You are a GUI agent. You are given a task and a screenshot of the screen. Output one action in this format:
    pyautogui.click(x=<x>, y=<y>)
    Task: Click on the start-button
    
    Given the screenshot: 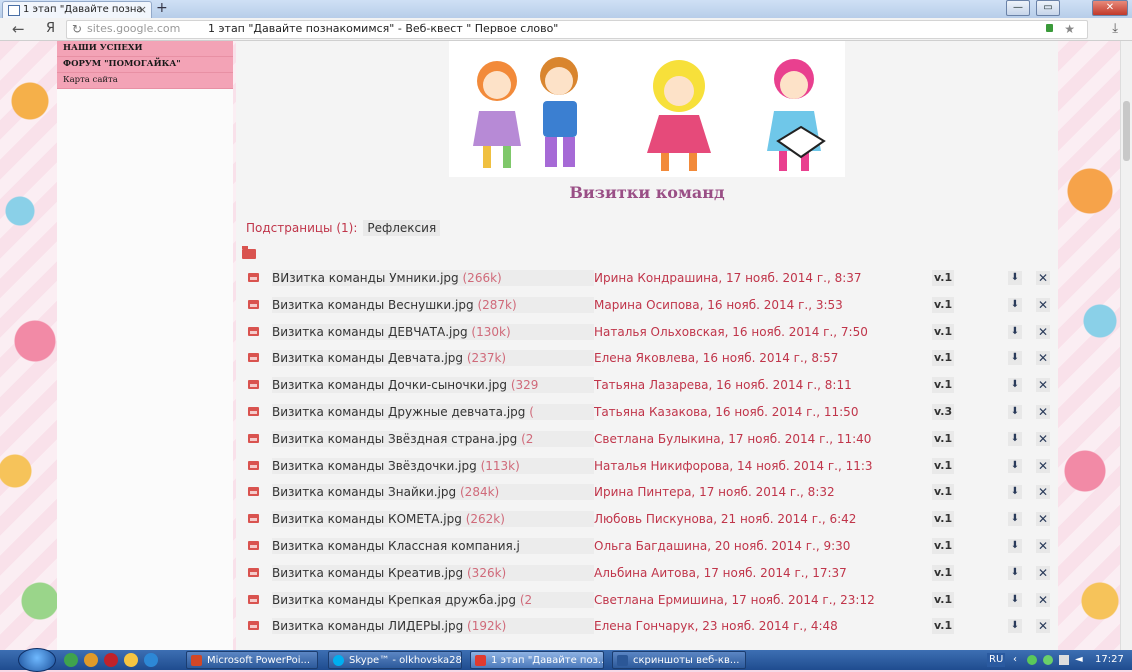 What is the action you would take?
    pyautogui.click(x=37, y=660)
    